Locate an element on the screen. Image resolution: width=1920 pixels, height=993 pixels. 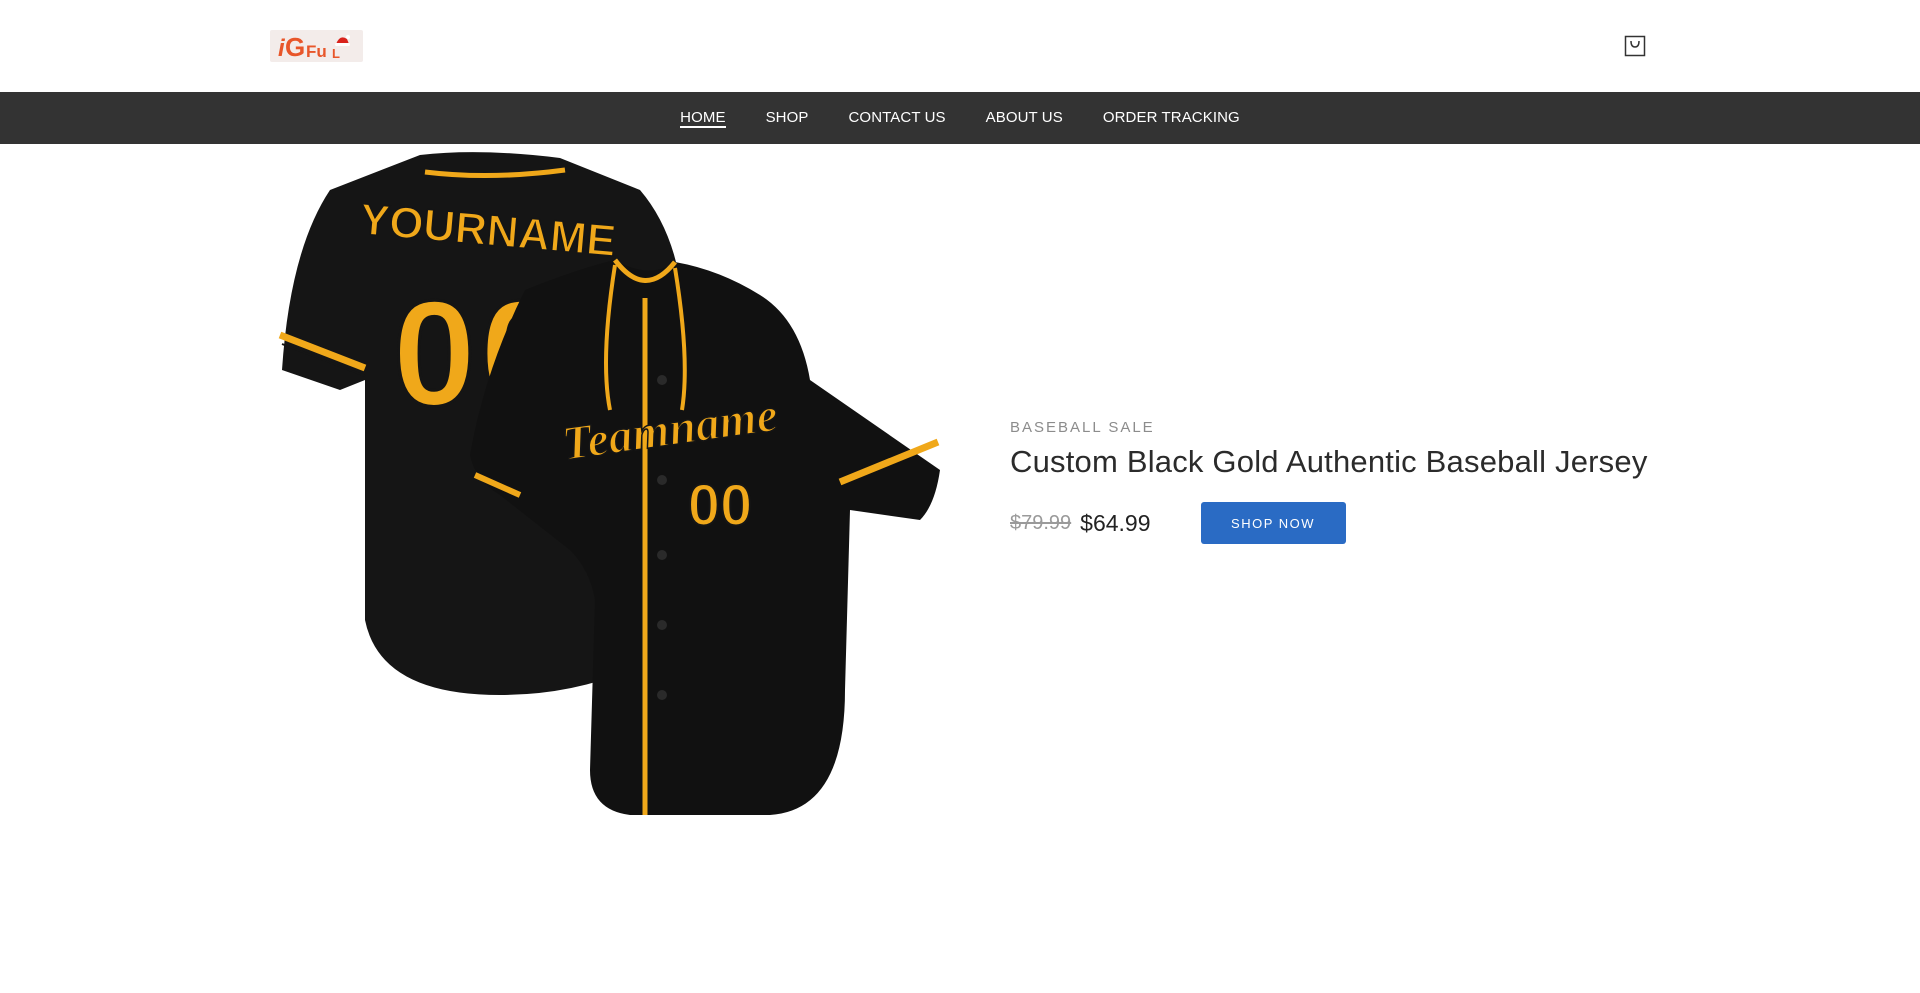
logo-mark: i G Fu L is located at coordinates (314, 47).